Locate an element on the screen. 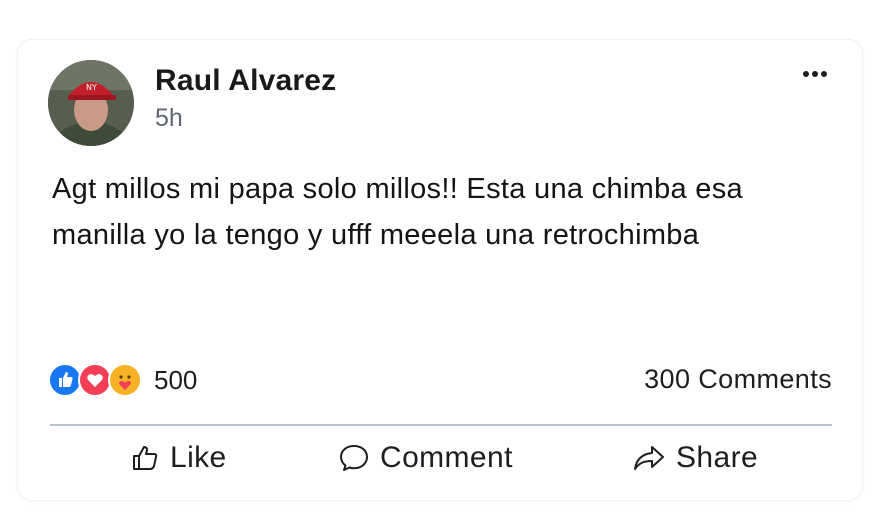 This screenshot has width=888, height=516. comment-button: Comment is located at coordinates (425, 458).